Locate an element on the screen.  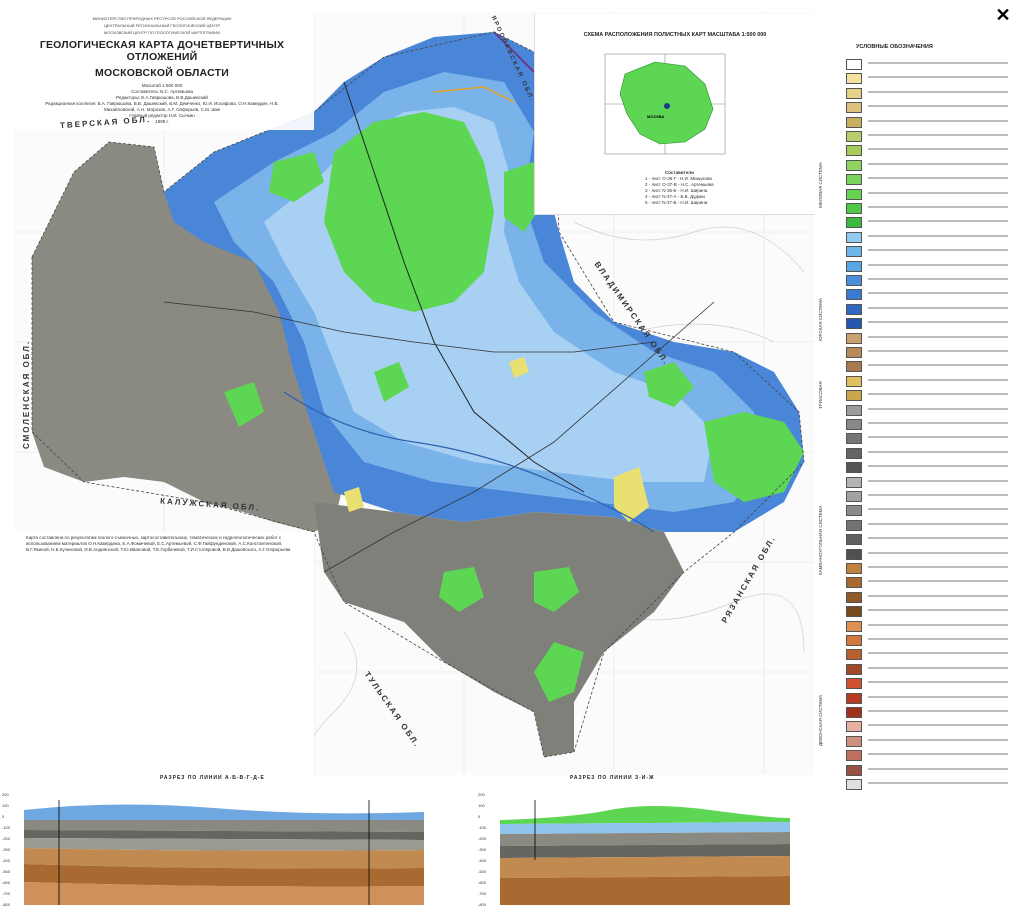
cross-section-left is located at coordinates (224, 852).